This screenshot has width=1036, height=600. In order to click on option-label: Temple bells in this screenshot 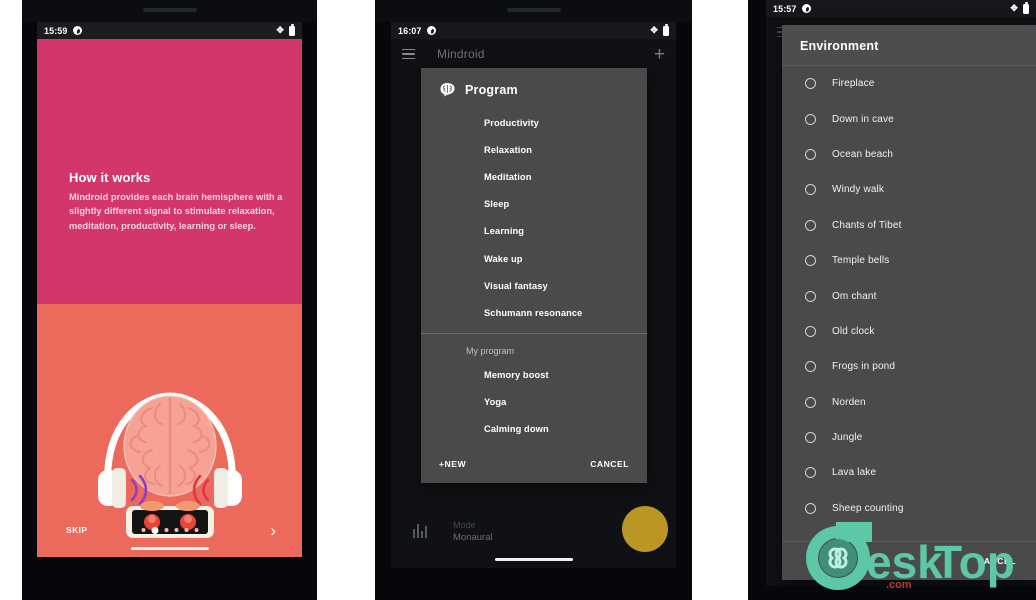, I will do `click(861, 261)`.